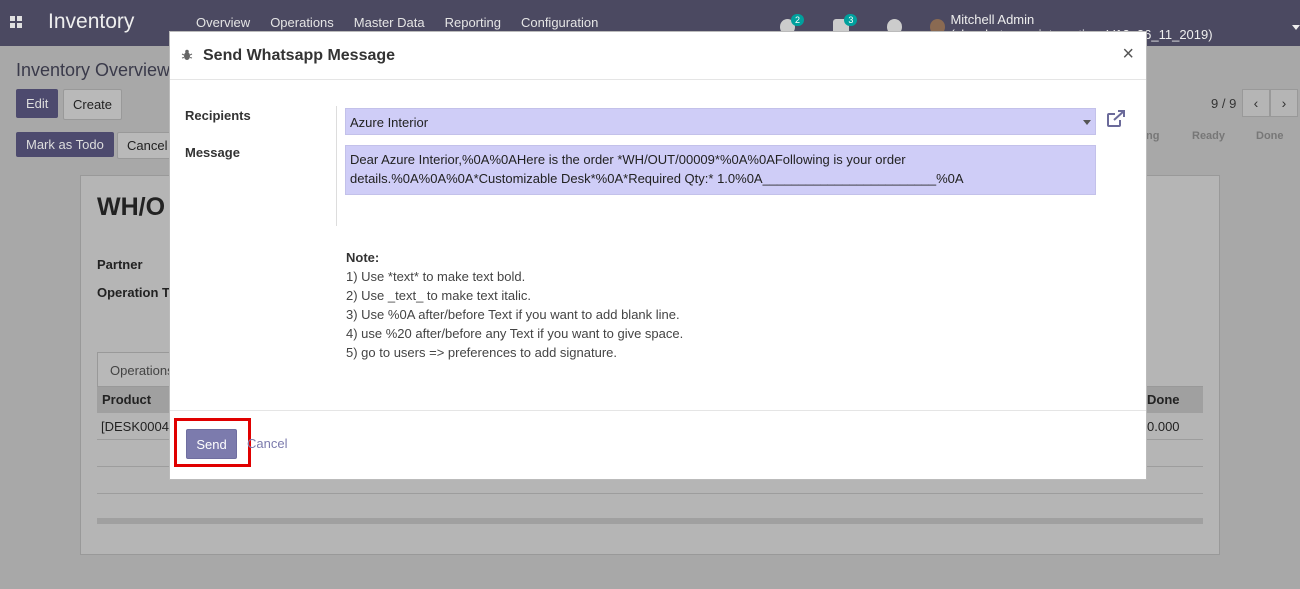  What do you see at coordinates (126, 399) in the screenshot?
I see `column-product: Product` at bounding box center [126, 399].